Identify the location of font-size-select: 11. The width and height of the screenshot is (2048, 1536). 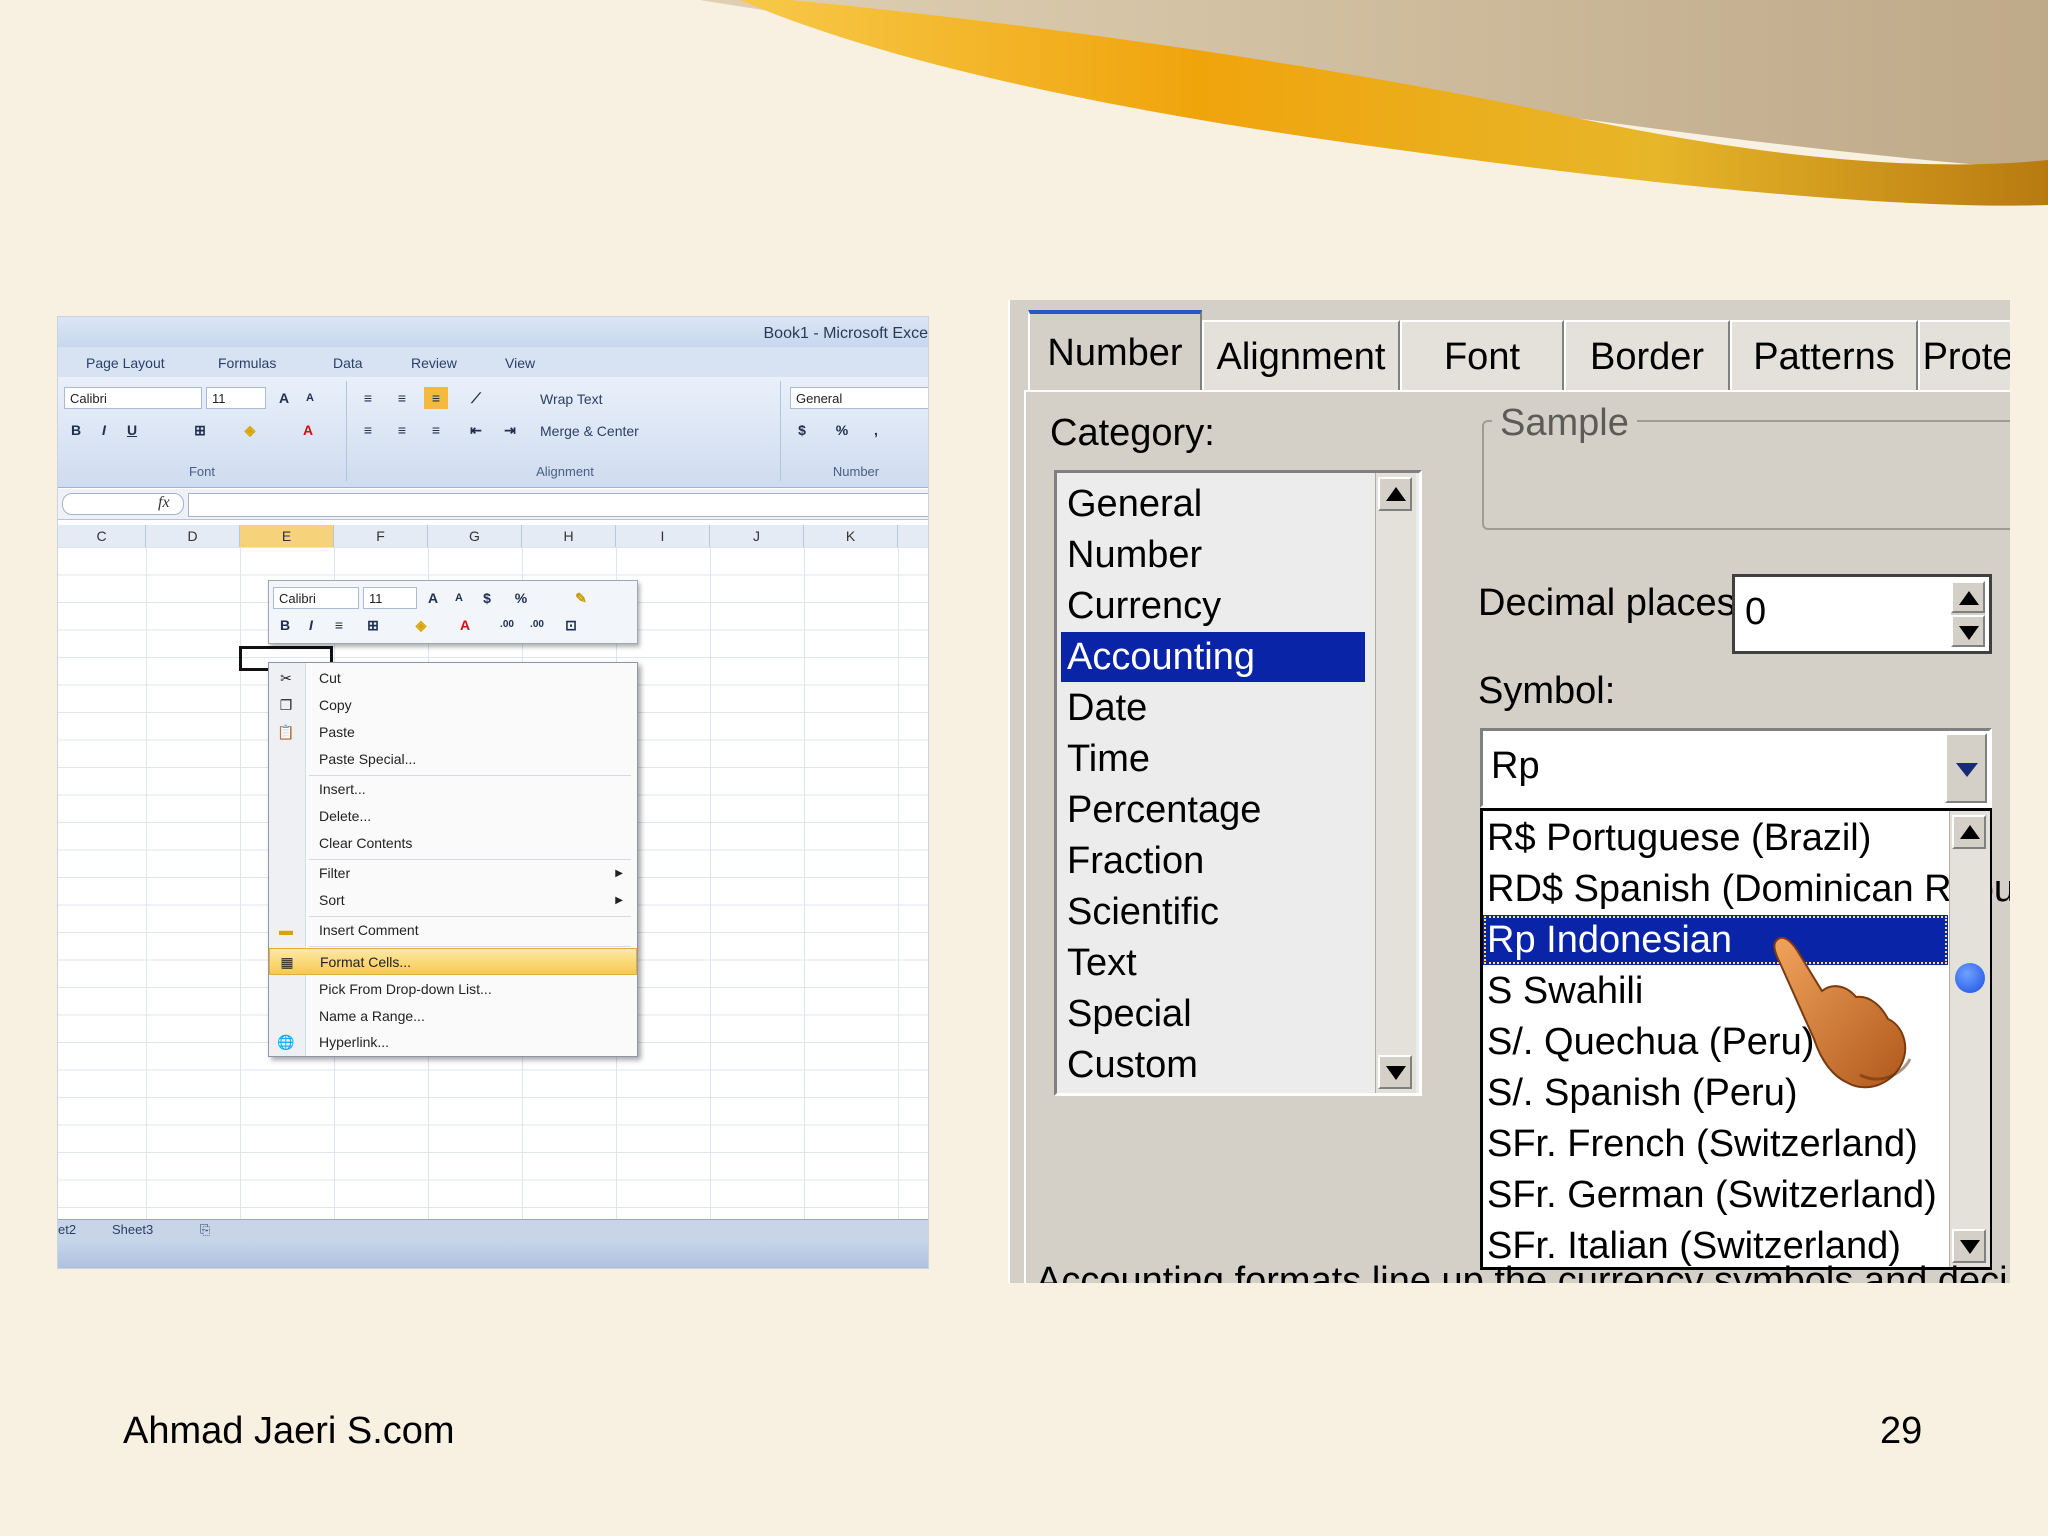
(236, 398).